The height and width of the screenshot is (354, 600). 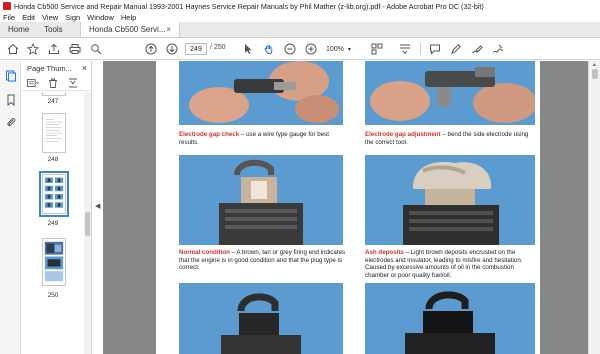 What do you see at coordinates (72, 17) in the screenshot?
I see `menu-sign: Sign` at bounding box center [72, 17].